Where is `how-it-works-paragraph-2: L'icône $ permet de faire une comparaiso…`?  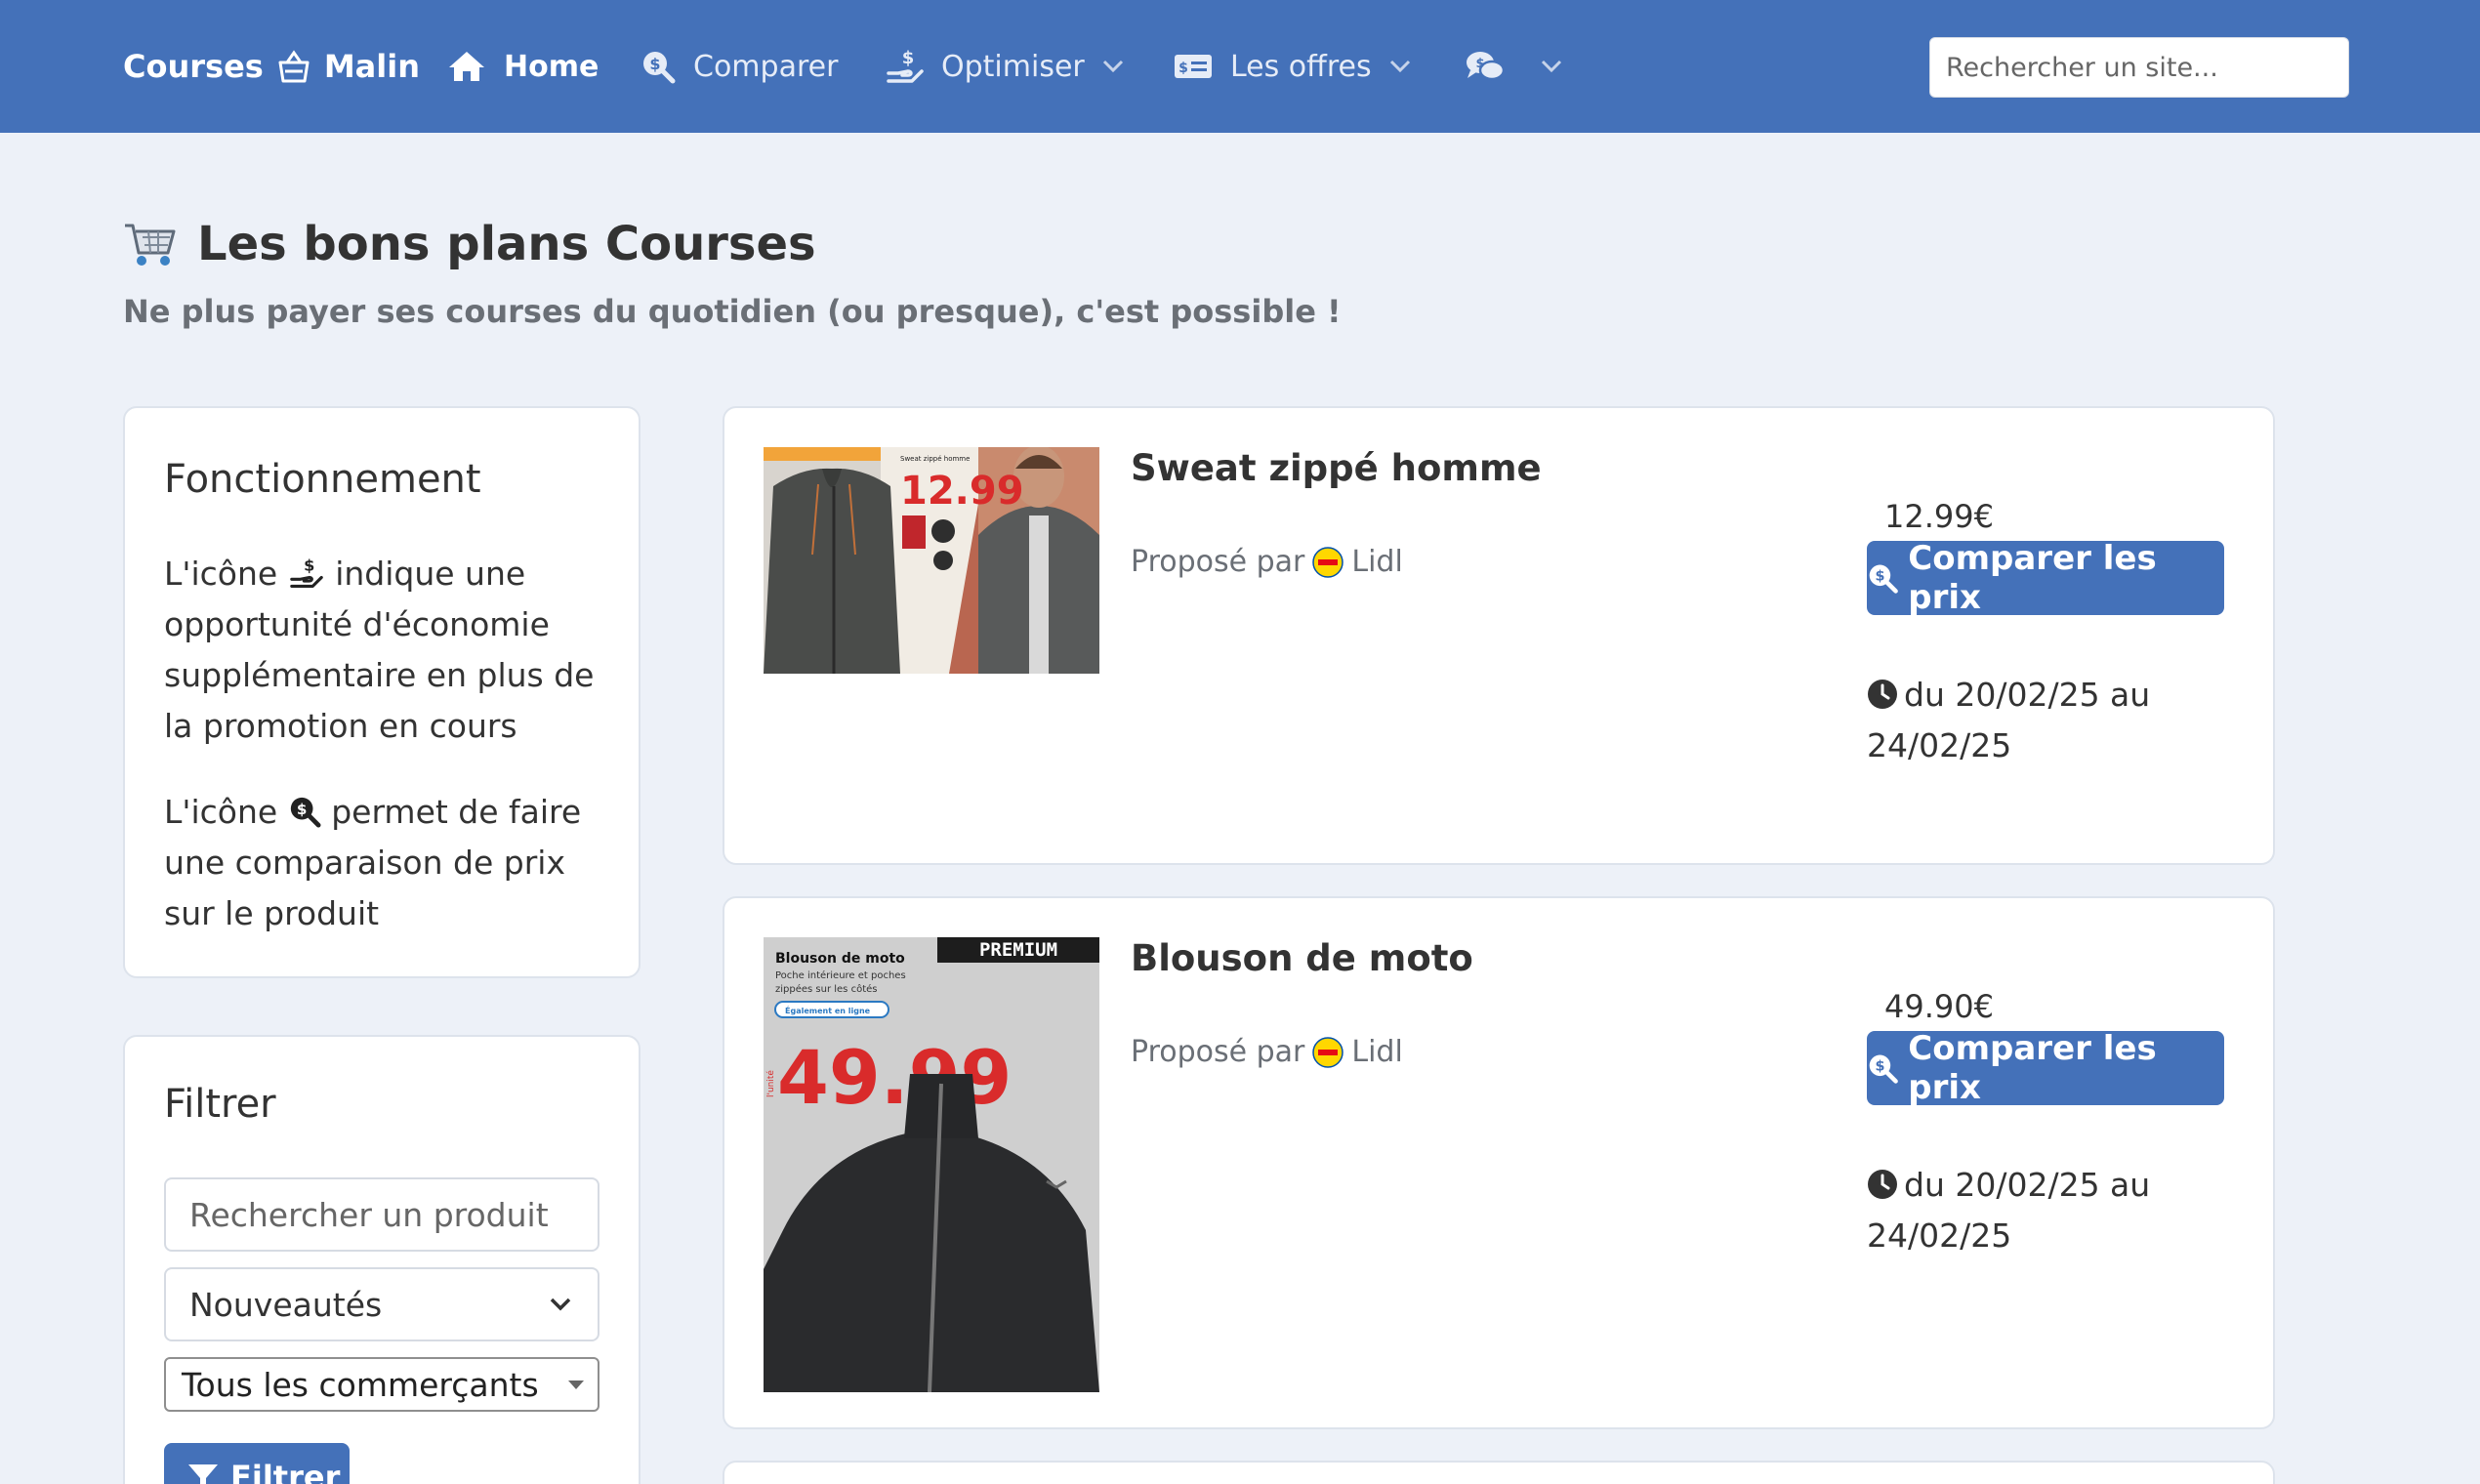 how-it-works-paragraph-2: L'icône $ permet de faire une comparaiso… is located at coordinates (373, 863).